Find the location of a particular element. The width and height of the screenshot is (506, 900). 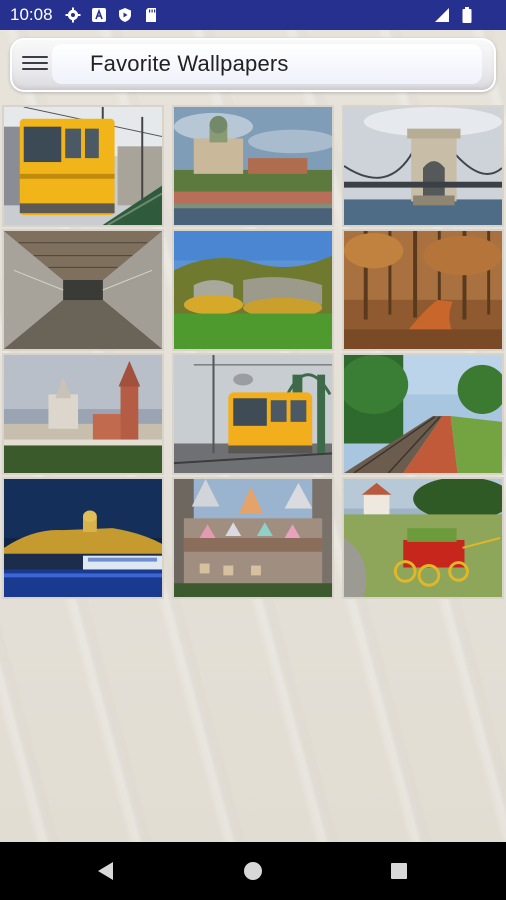

battery-icon is located at coordinates (467, 15).